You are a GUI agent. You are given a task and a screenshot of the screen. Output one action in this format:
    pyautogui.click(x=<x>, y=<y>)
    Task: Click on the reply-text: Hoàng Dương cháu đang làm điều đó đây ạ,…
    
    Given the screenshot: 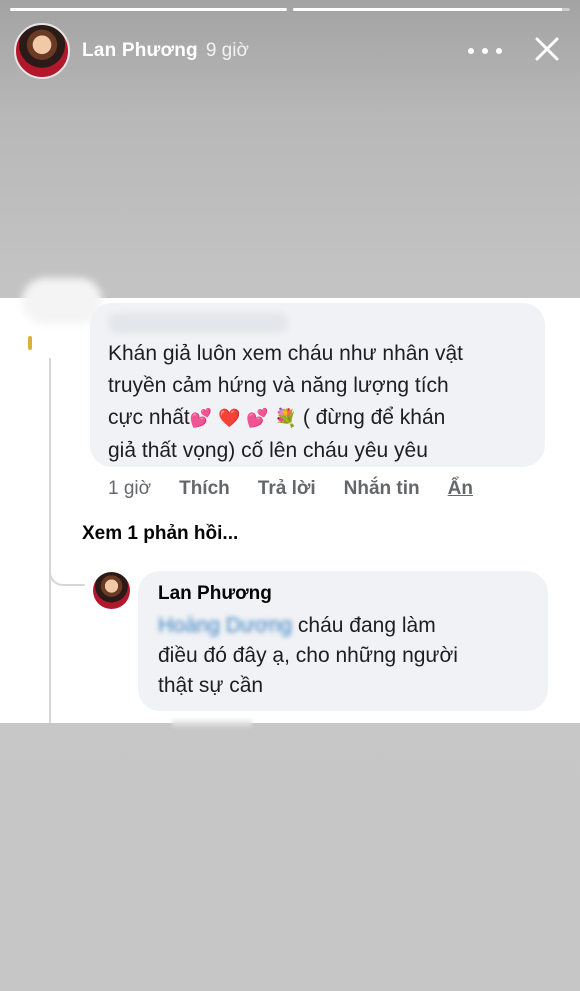 What is the action you would take?
    pyautogui.click(x=308, y=655)
    